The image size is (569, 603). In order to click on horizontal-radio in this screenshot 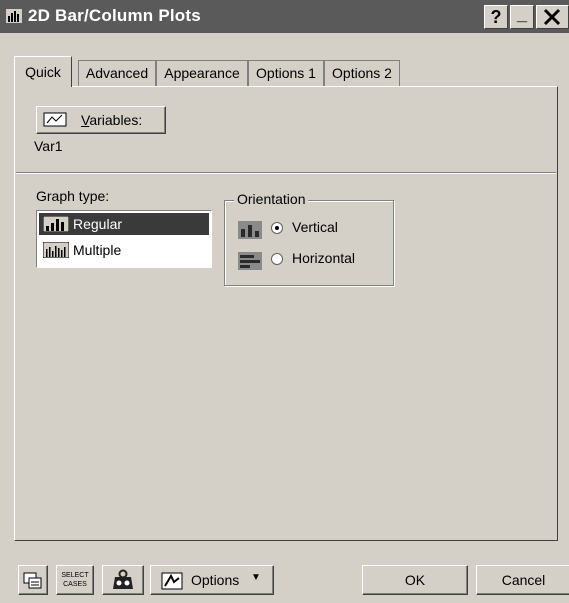, I will do `click(277, 259)`.